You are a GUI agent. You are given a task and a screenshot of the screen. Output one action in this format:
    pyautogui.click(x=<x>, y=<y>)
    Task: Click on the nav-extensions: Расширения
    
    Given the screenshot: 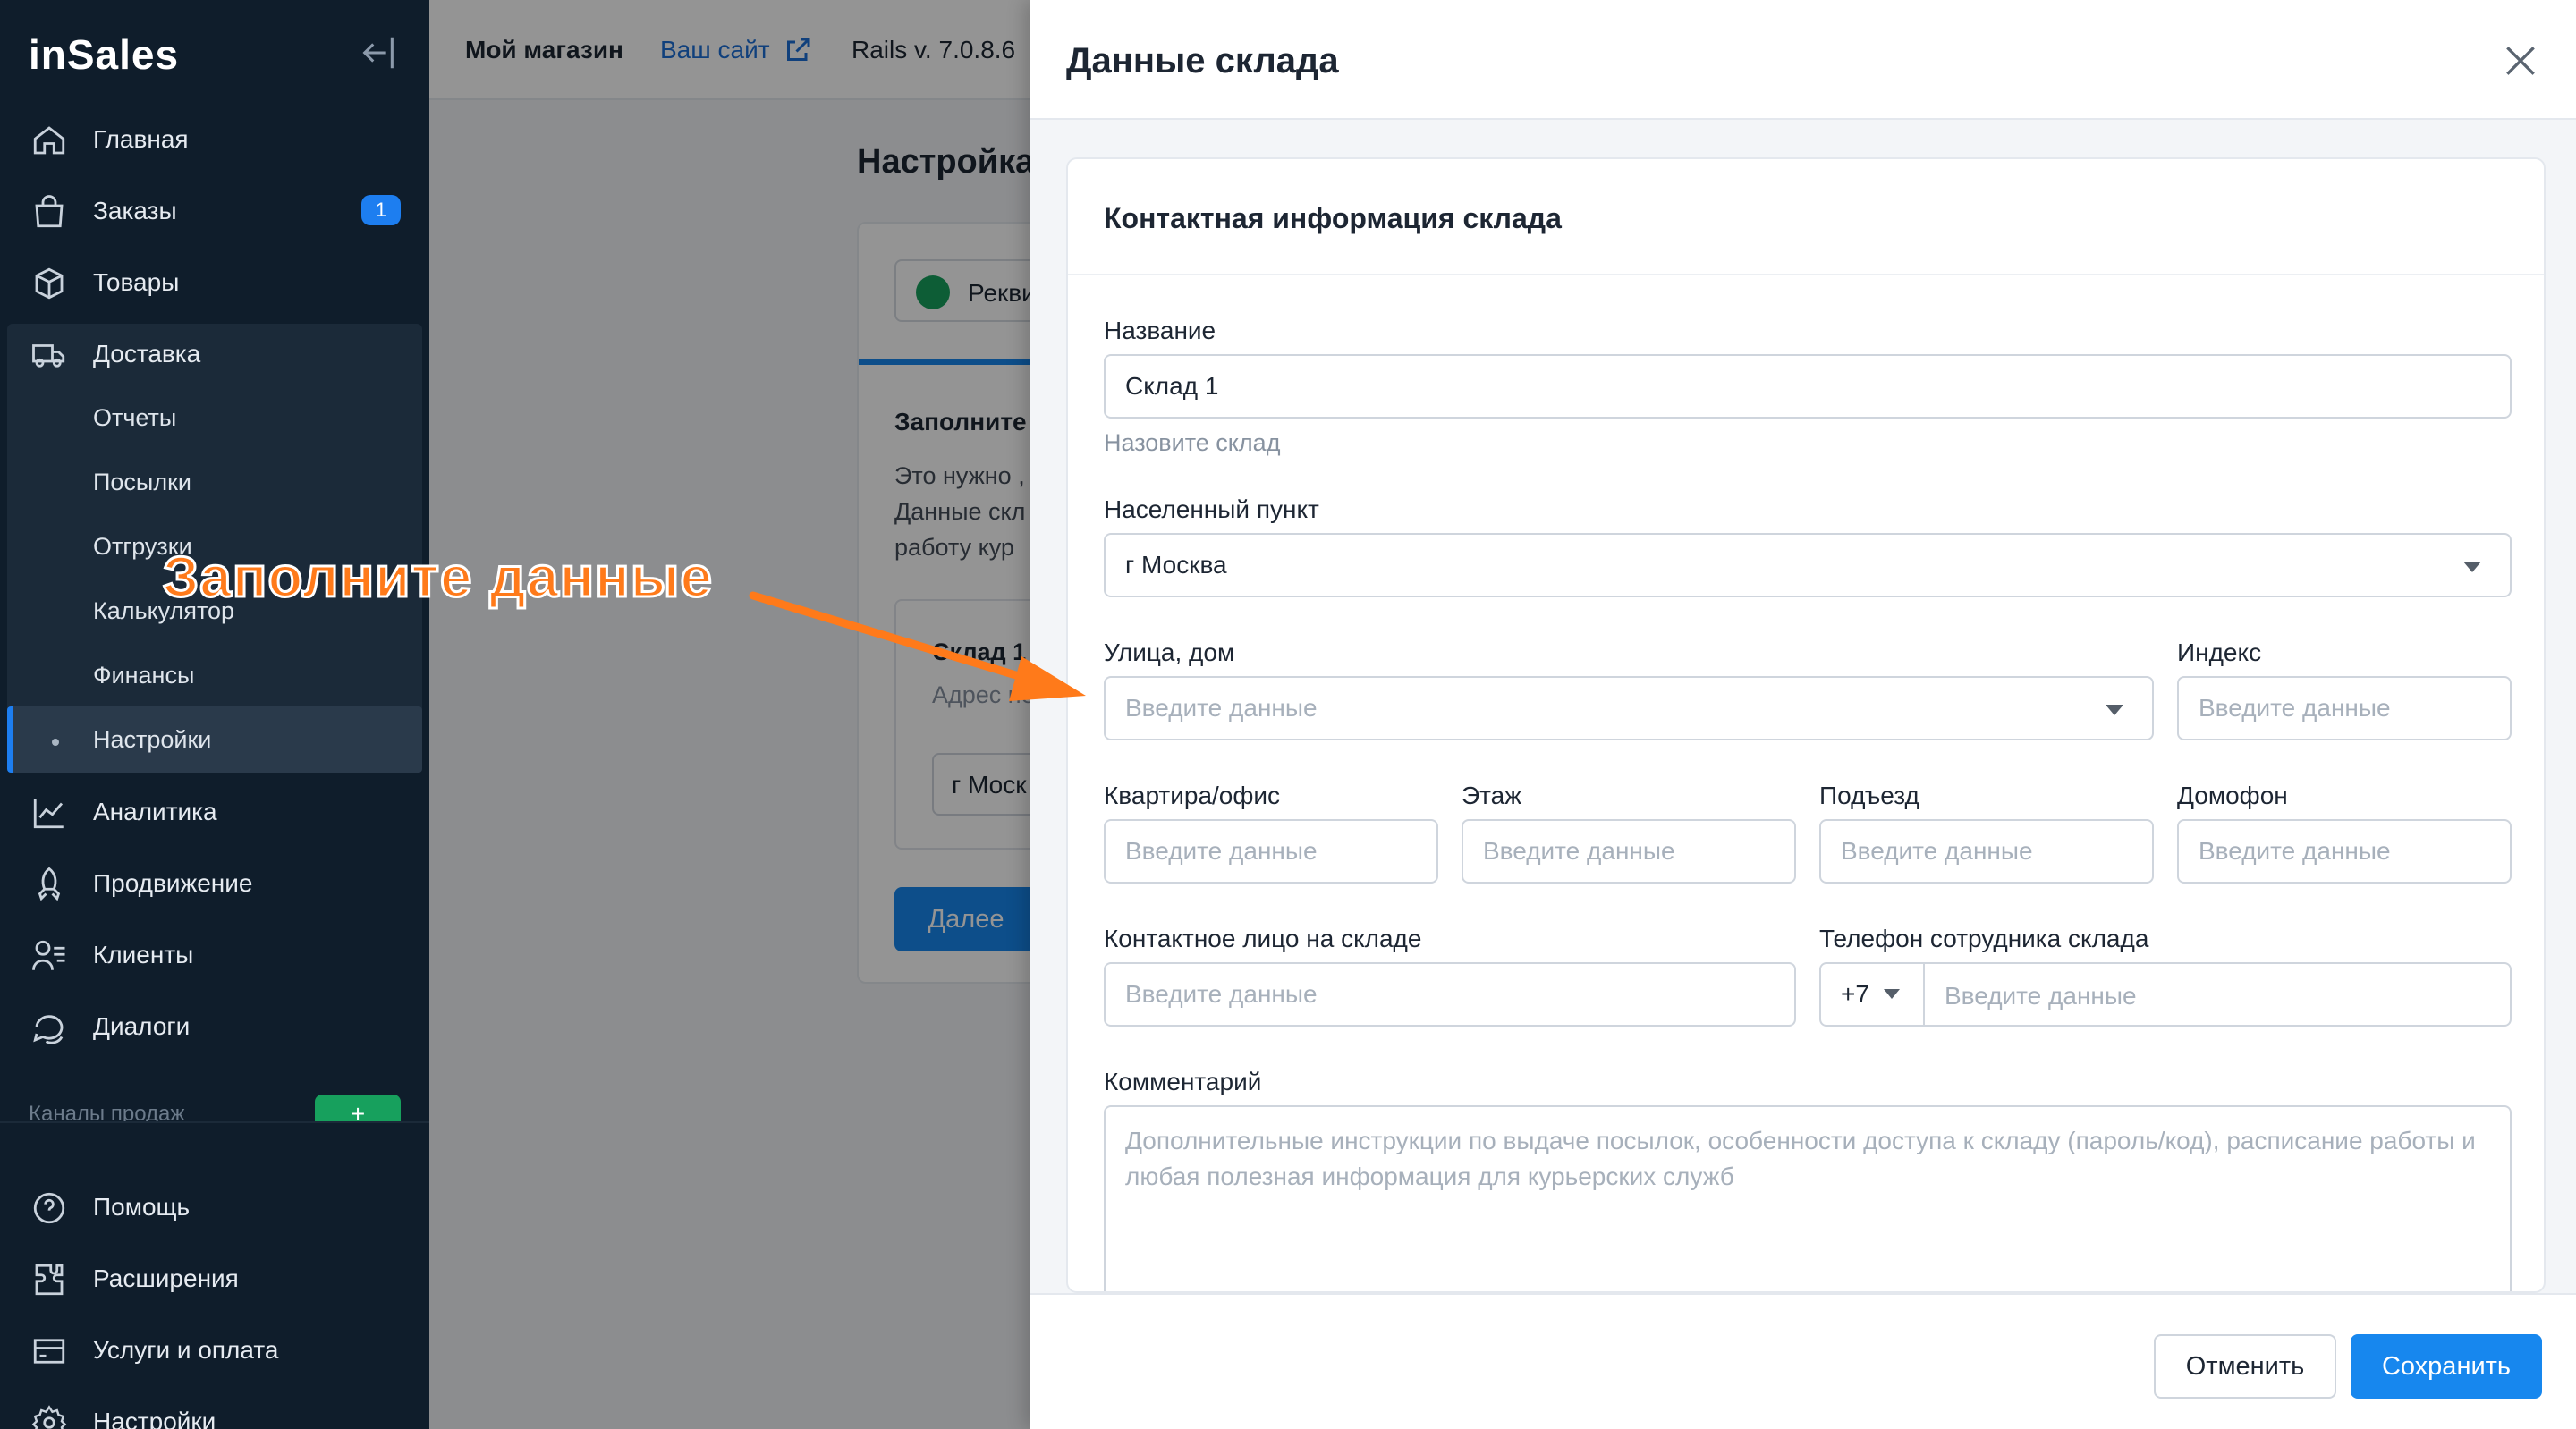 What is the action you would take?
    pyautogui.click(x=214, y=1279)
    